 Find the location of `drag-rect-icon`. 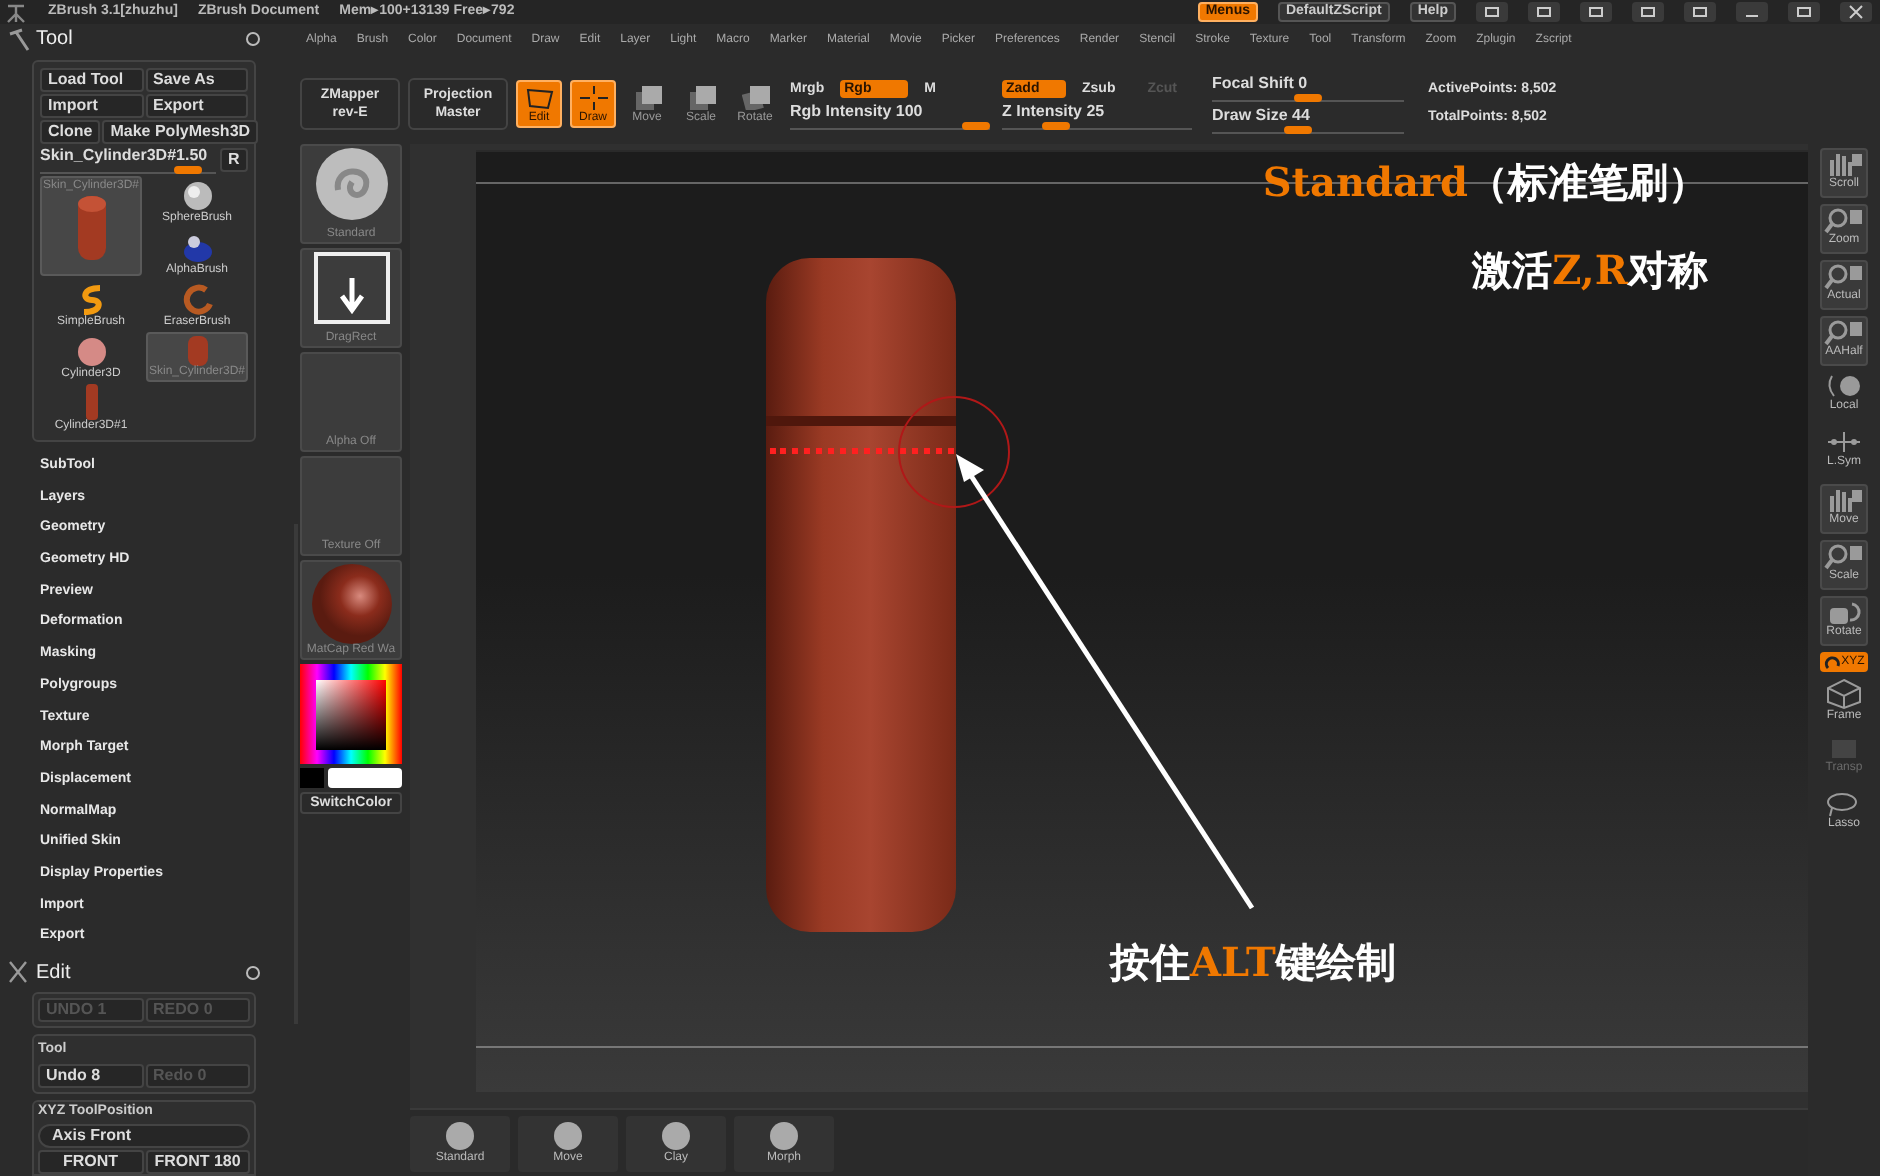

drag-rect-icon is located at coordinates (351, 288).